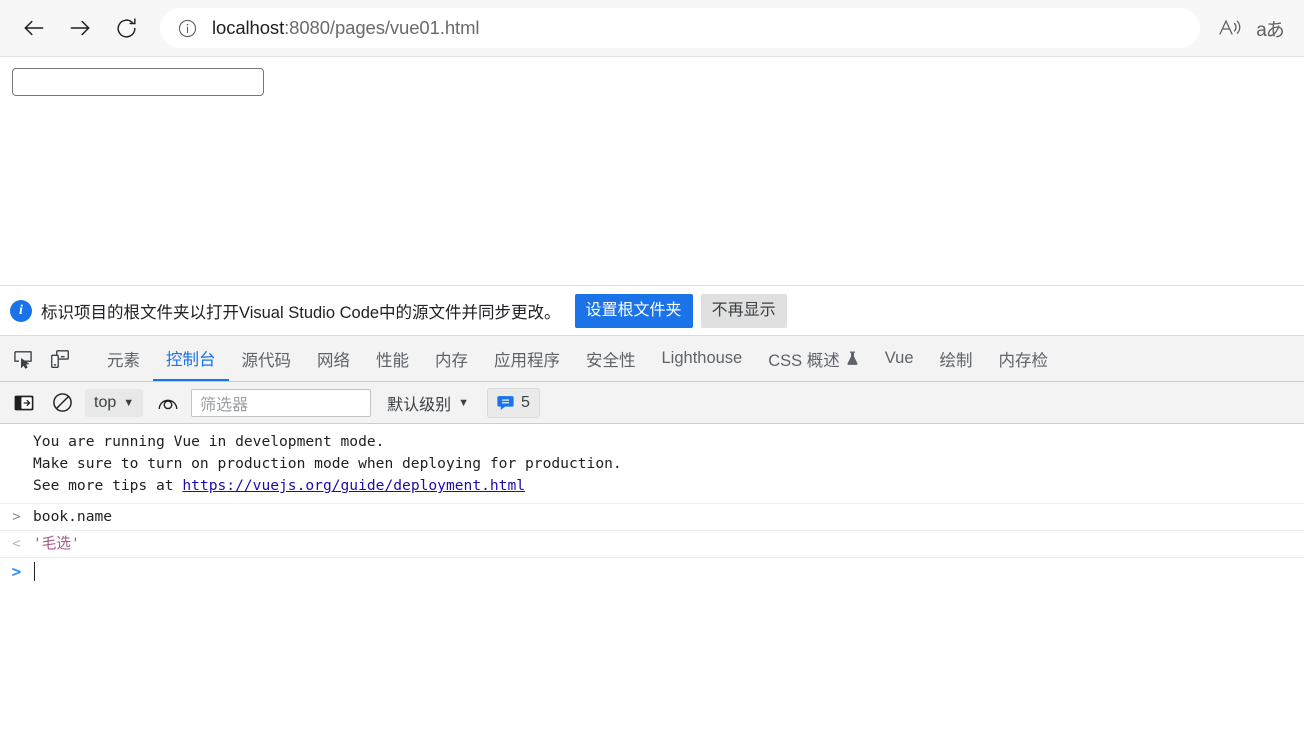  Describe the element at coordinates (209, 441) in the screenshot. I see `warning-line-1: You are running Vue in development mode.` at that location.